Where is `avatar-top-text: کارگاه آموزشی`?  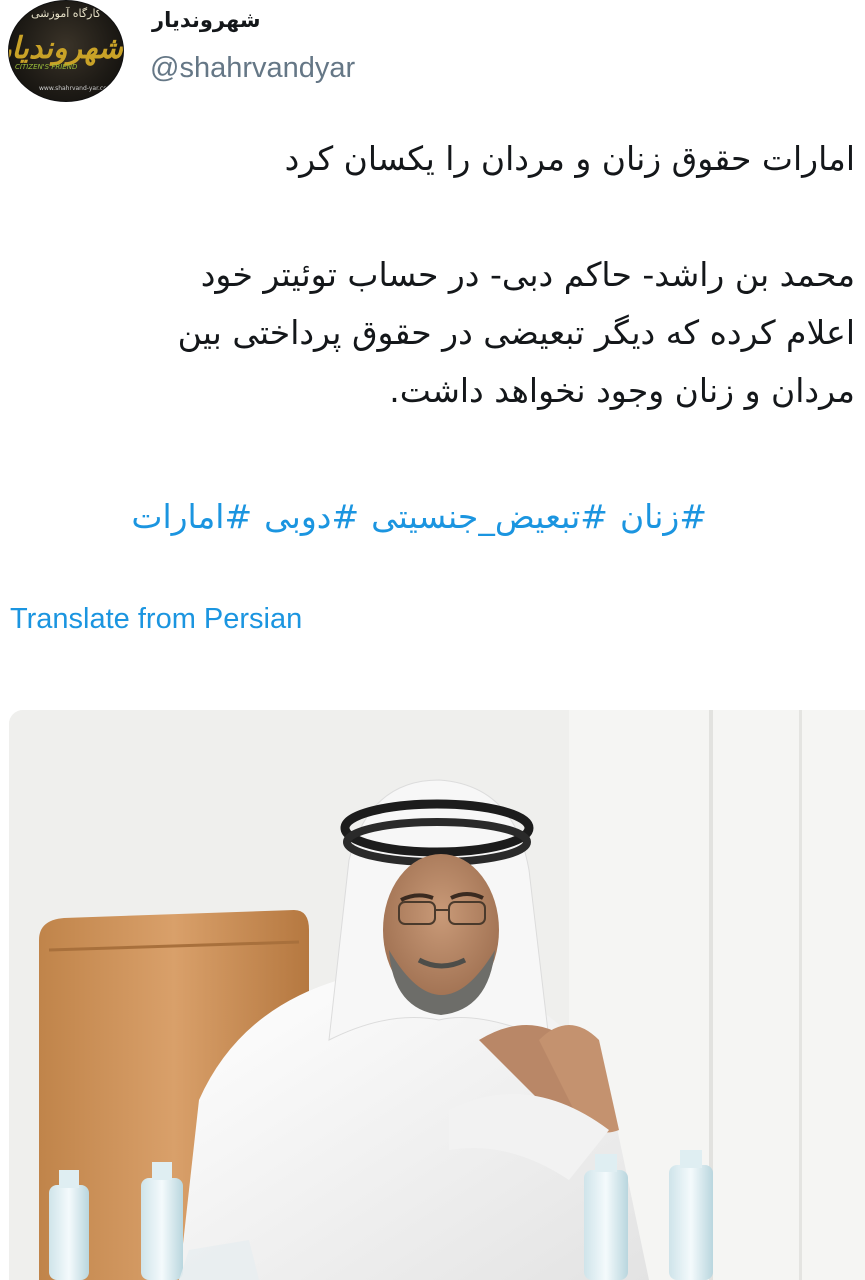
avatar-top-text: کارگاه آموزشی is located at coordinates (66, 13).